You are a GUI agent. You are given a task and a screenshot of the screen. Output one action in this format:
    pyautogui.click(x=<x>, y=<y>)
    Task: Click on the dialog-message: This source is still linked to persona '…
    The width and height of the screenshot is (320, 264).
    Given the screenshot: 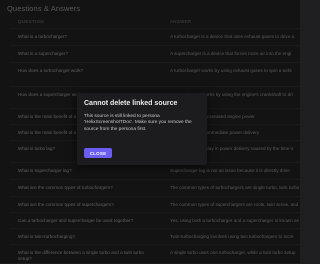 What is the action you would take?
    pyautogui.click(x=138, y=123)
    